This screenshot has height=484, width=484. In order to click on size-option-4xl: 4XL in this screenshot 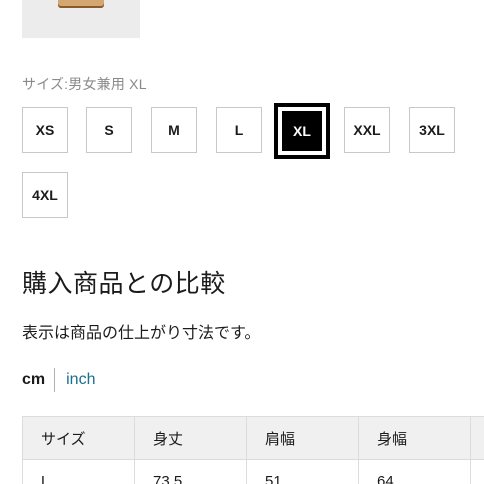, I will do `click(45, 195)`.